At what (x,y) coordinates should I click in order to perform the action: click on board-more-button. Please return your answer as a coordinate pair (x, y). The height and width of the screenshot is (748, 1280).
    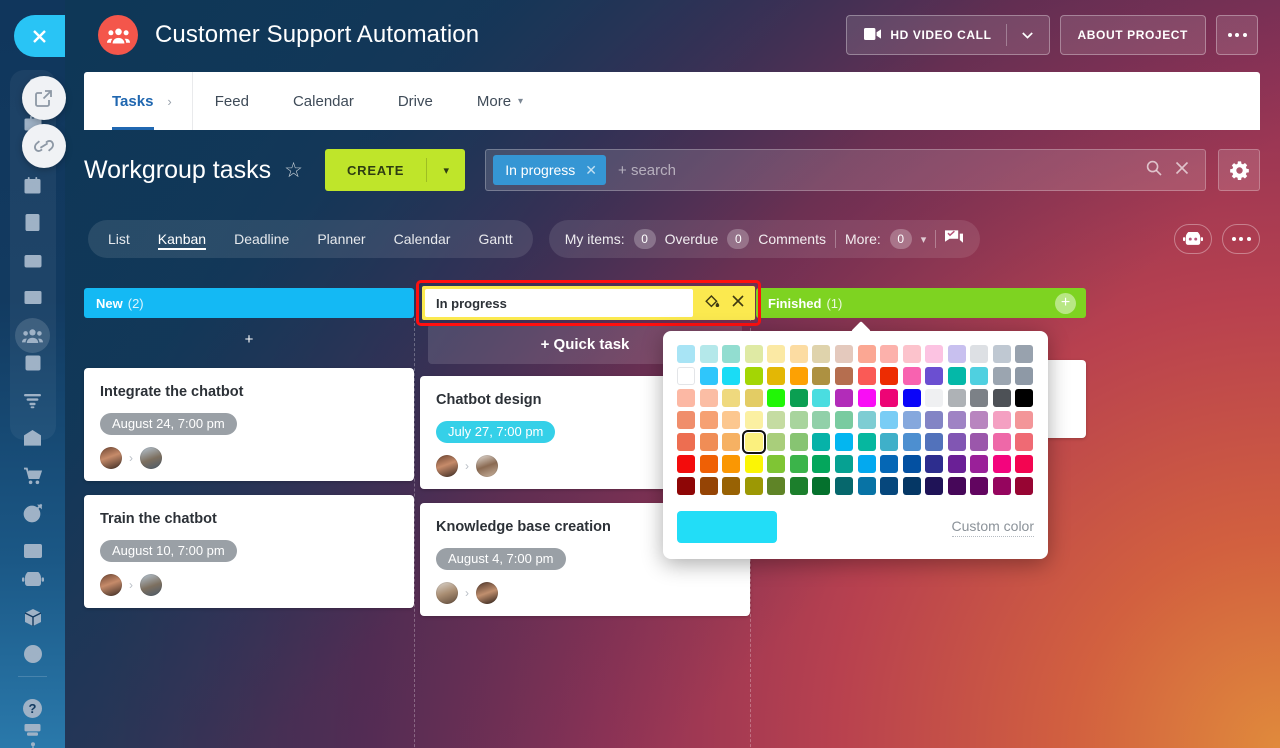
    Looking at the image, I should click on (1241, 239).